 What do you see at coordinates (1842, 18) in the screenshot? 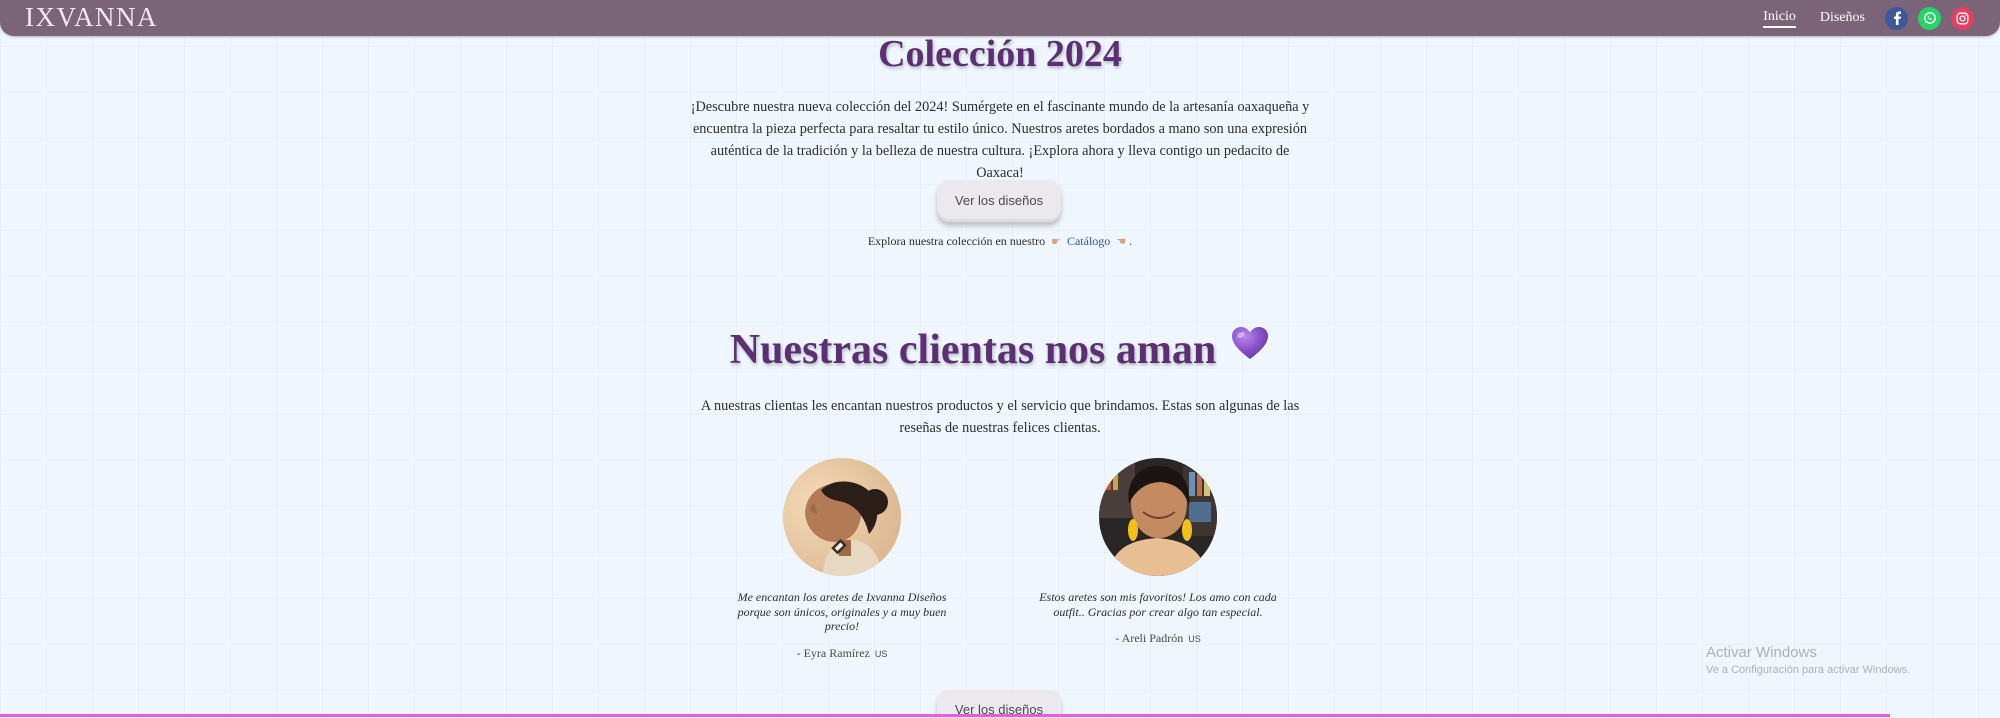
I see `nav-link-disenos: Diseños` at bounding box center [1842, 18].